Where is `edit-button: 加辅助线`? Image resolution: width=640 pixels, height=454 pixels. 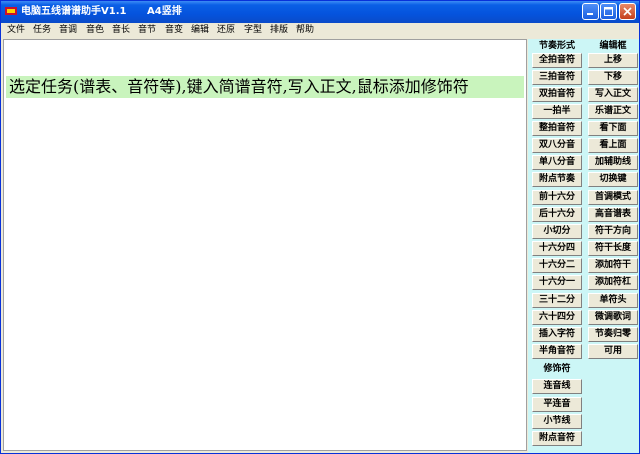
edit-button: 加辅助线 is located at coordinates (613, 162).